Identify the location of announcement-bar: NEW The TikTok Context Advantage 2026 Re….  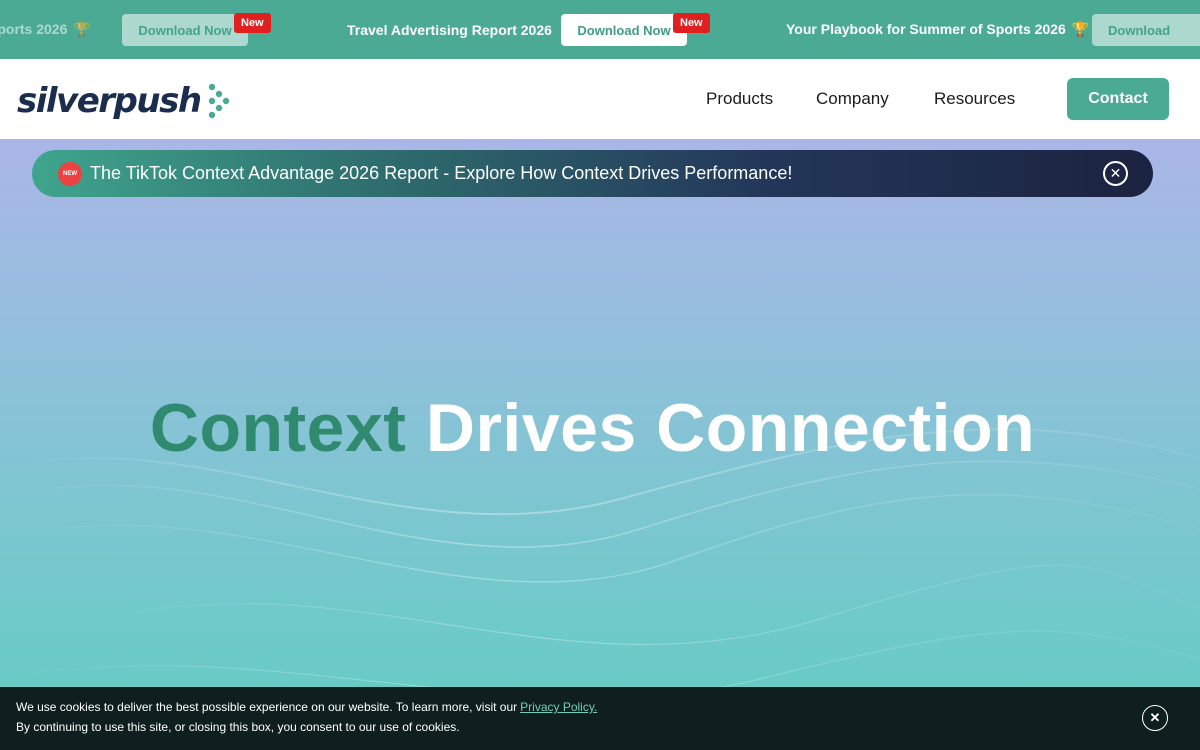
(592, 173).